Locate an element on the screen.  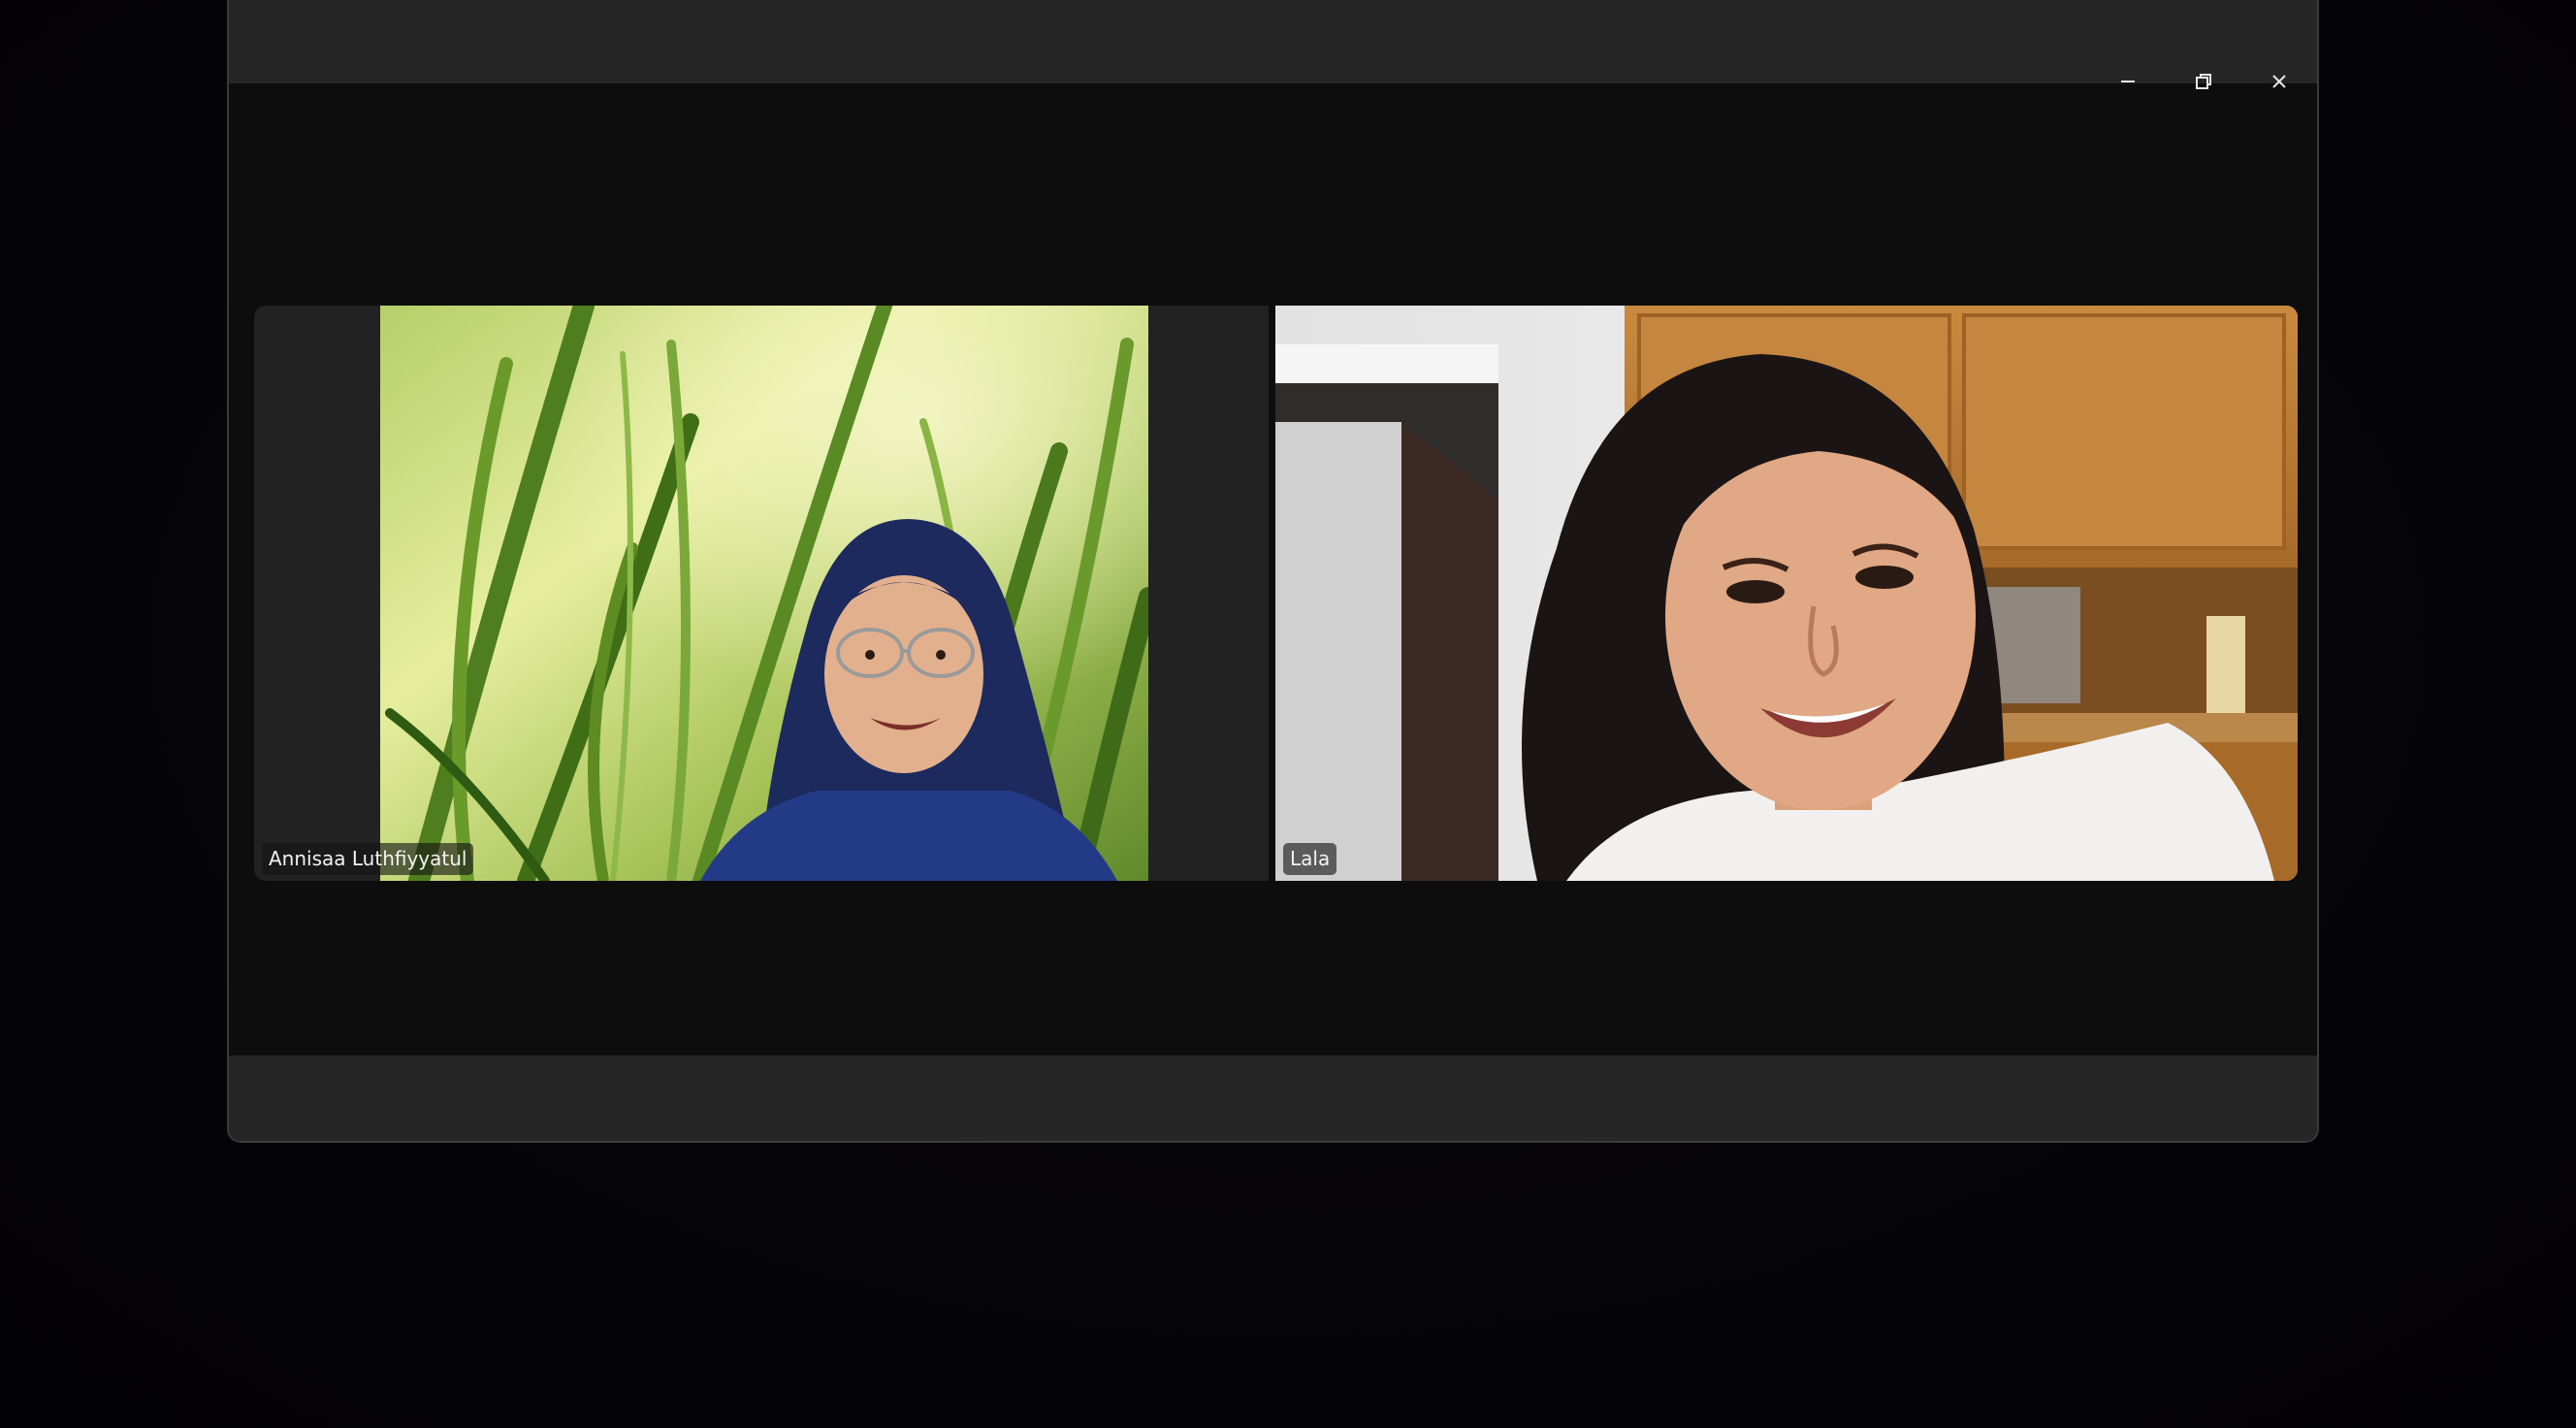
window-controls is located at coordinates (2203, 81).